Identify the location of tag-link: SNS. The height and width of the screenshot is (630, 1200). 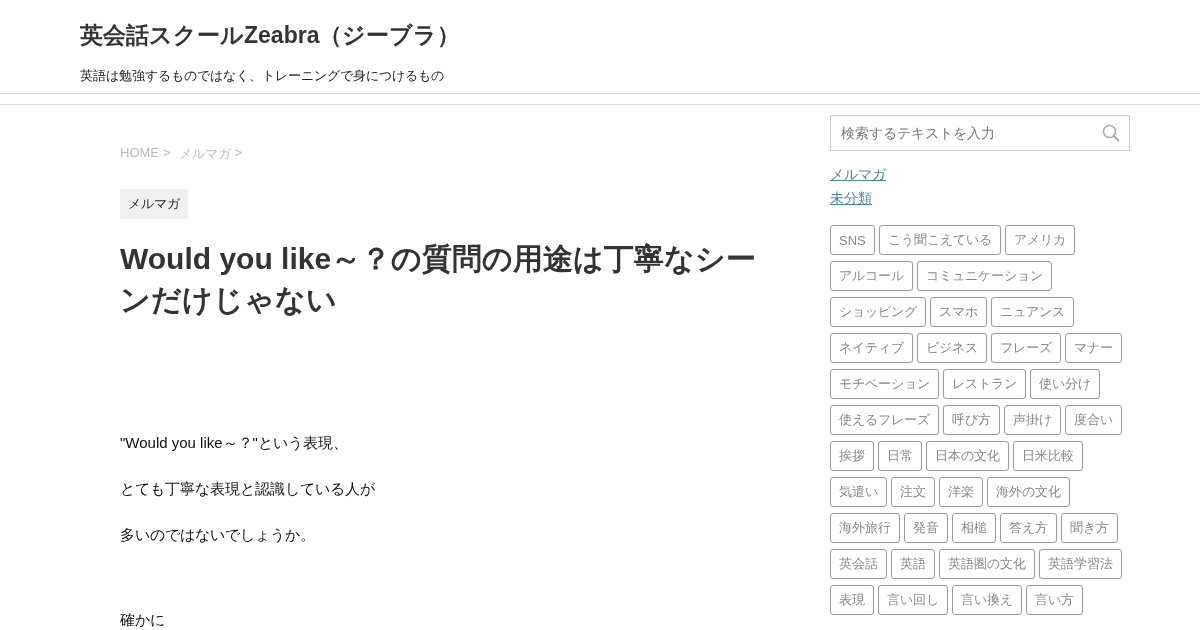
(852, 240).